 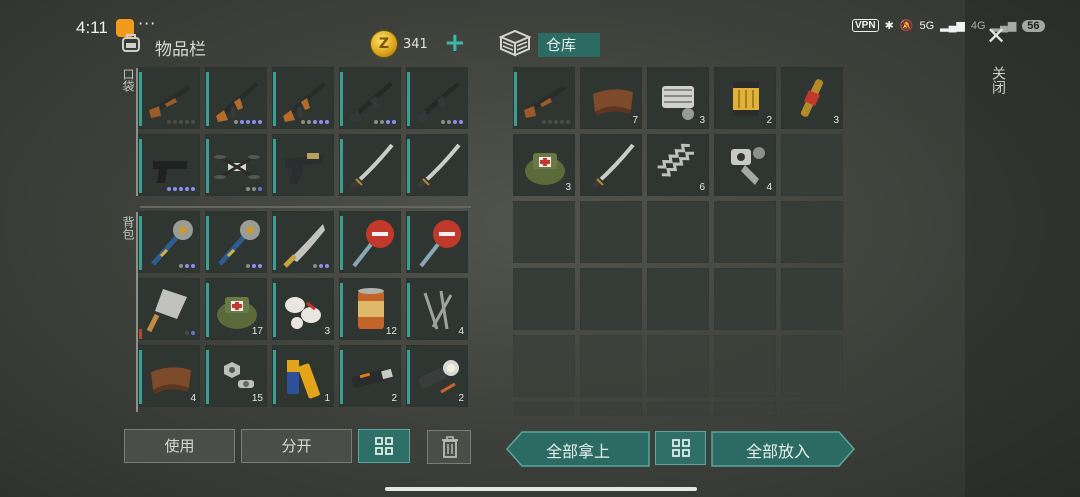 What do you see at coordinates (998, 80) in the screenshot?
I see `close-label: 关闭` at bounding box center [998, 80].